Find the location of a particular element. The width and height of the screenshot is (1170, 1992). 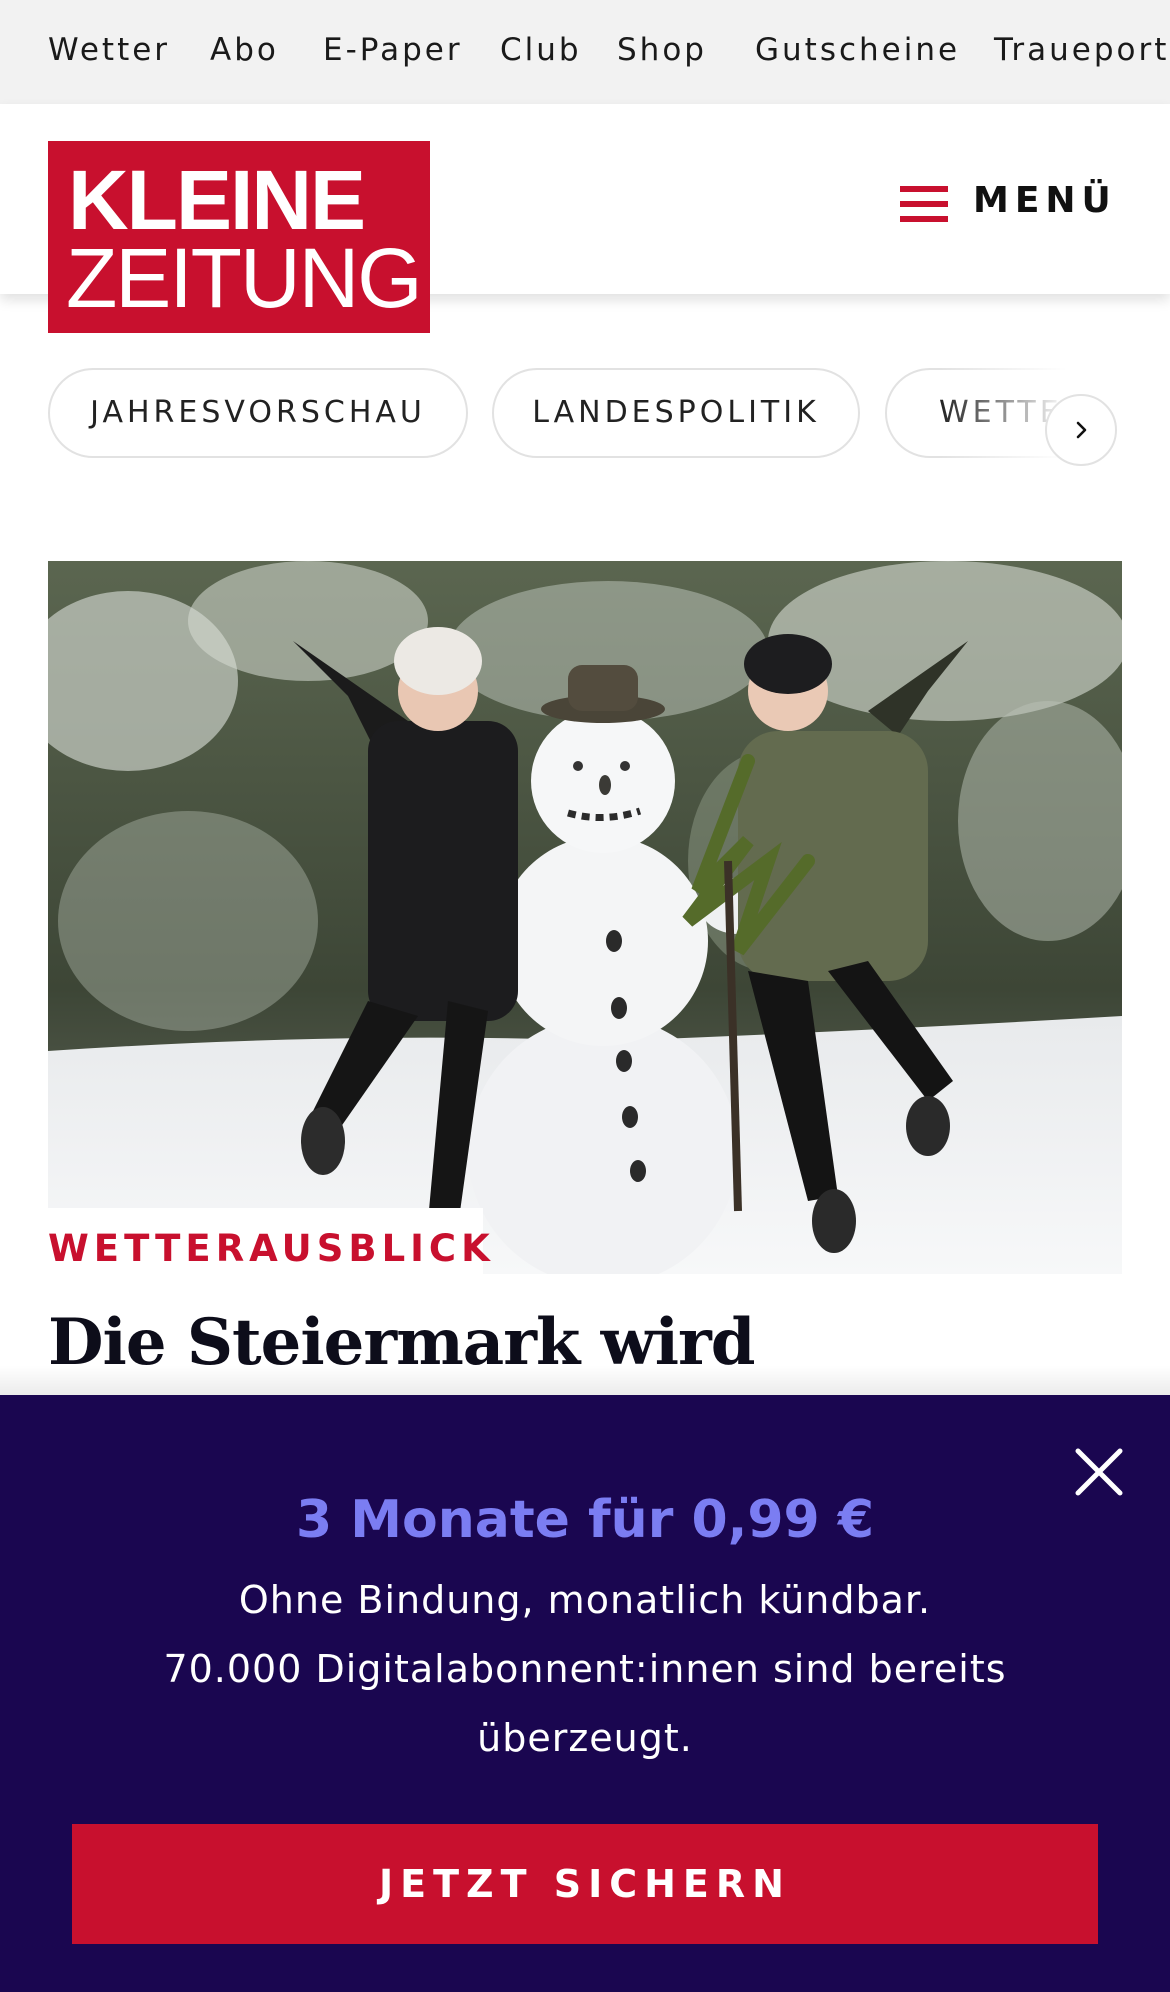

article-kicker: WETTERAUSBLICK is located at coordinates (271, 1248).